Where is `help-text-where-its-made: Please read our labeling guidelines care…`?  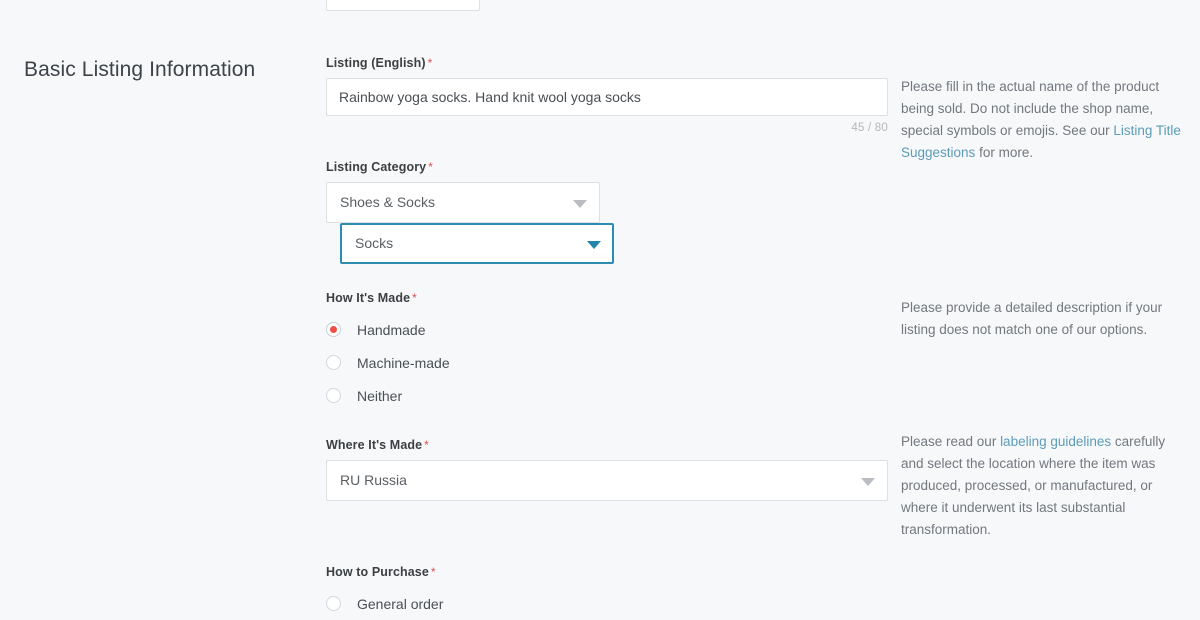 help-text-where-its-made: Please read our labeling guidelines care… is located at coordinates (1042, 486).